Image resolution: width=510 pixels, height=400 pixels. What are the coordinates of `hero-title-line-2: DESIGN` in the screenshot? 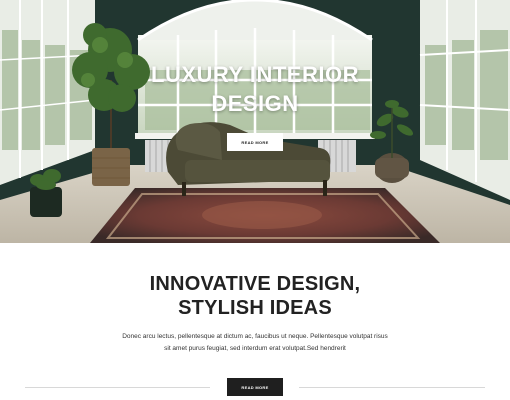 It's located at (255, 103).